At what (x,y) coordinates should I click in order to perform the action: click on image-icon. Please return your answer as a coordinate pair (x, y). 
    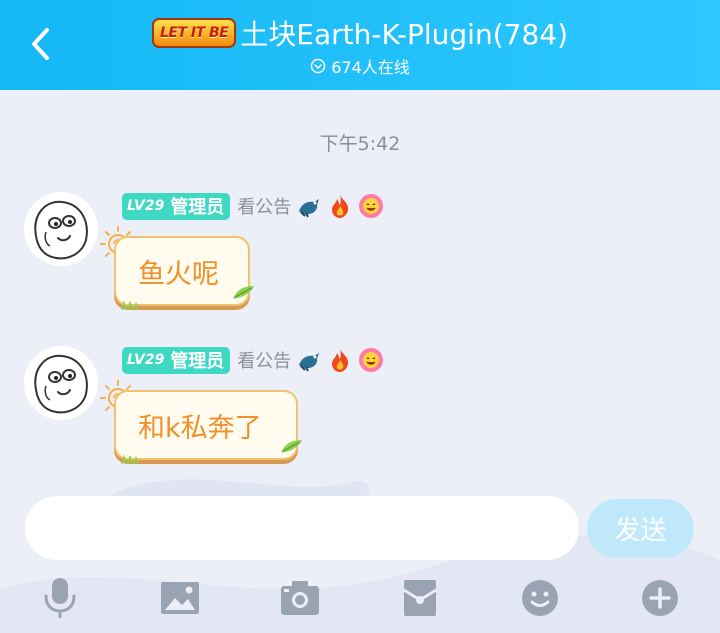
    Looking at the image, I should click on (180, 598).